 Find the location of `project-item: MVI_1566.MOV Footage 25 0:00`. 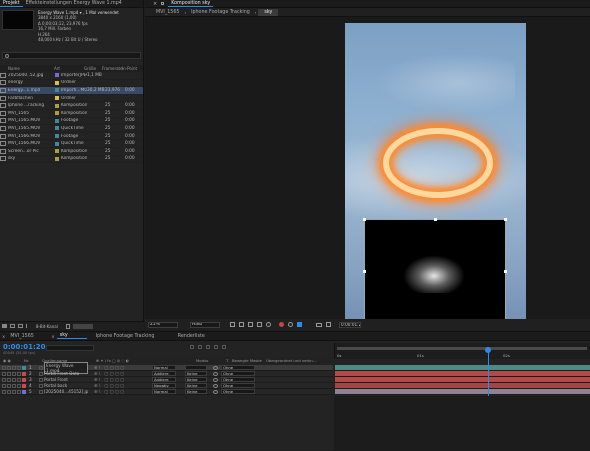

project-item: MVI_1566.MOV Footage 25 0:00 is located at coordinates (71, 137).